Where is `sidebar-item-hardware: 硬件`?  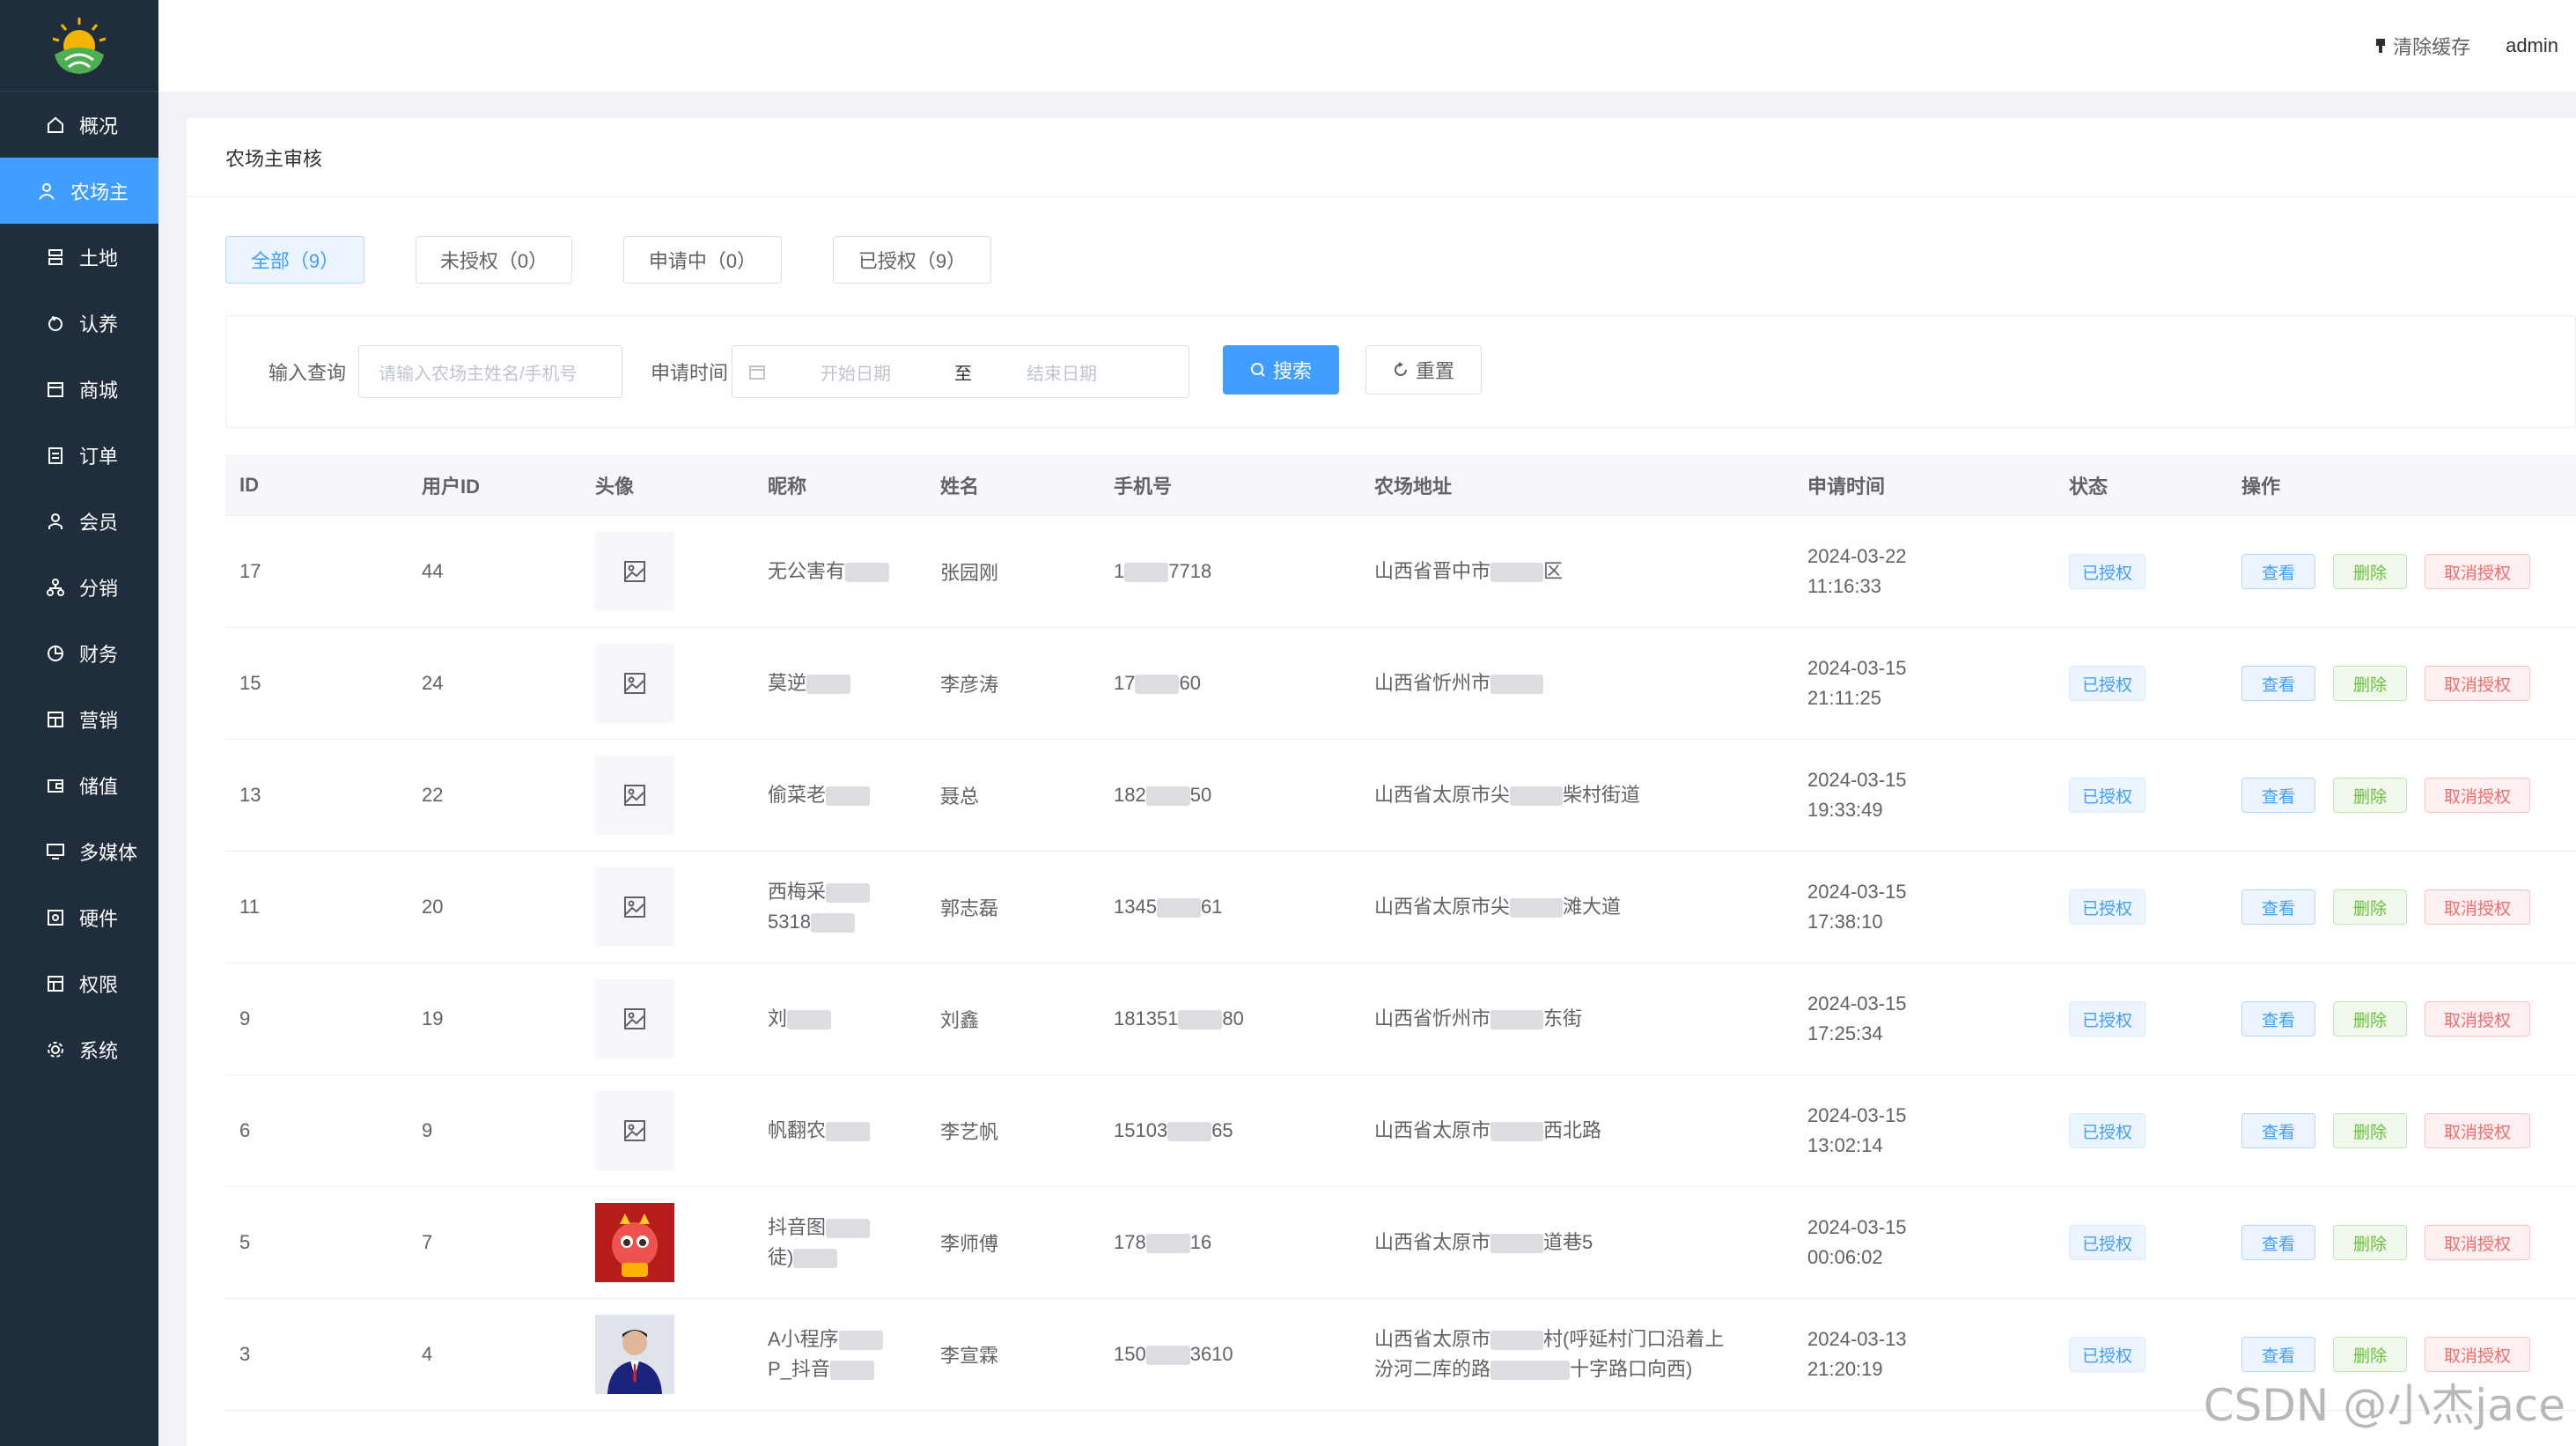 sidebar-item-hardware: 硬件 is located at coordinates (79, 917).